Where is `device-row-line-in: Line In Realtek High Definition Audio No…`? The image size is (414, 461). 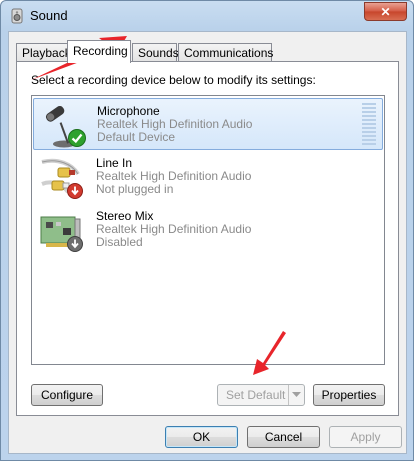
device-row-line-in: Line In Realtek High Definition Audio No… is located at coordinates (208, 177).